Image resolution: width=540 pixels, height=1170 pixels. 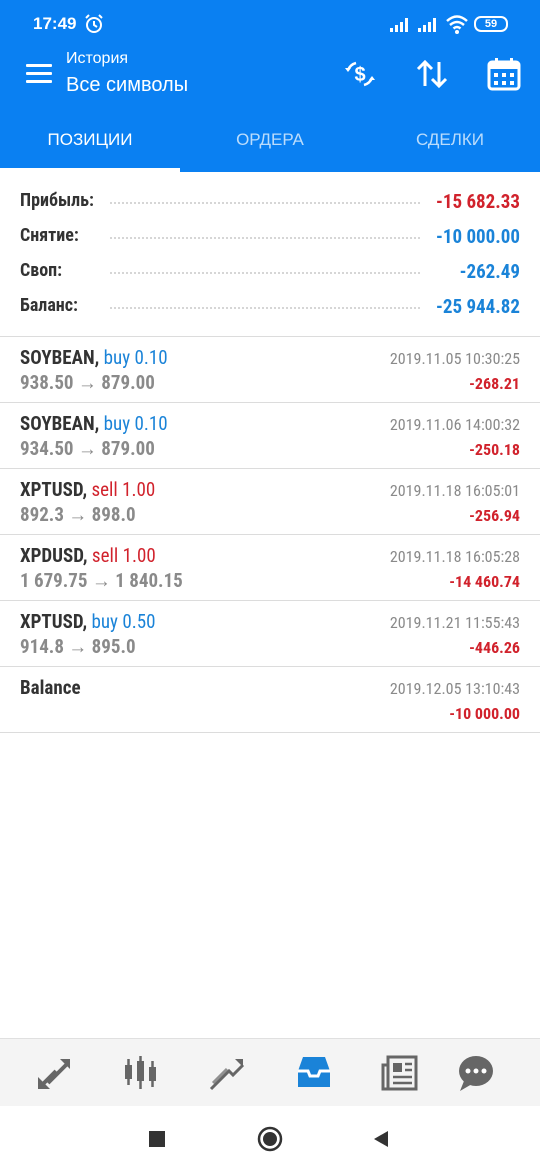 I want to click on battery-icon: 59, so click(x=491, y=24).